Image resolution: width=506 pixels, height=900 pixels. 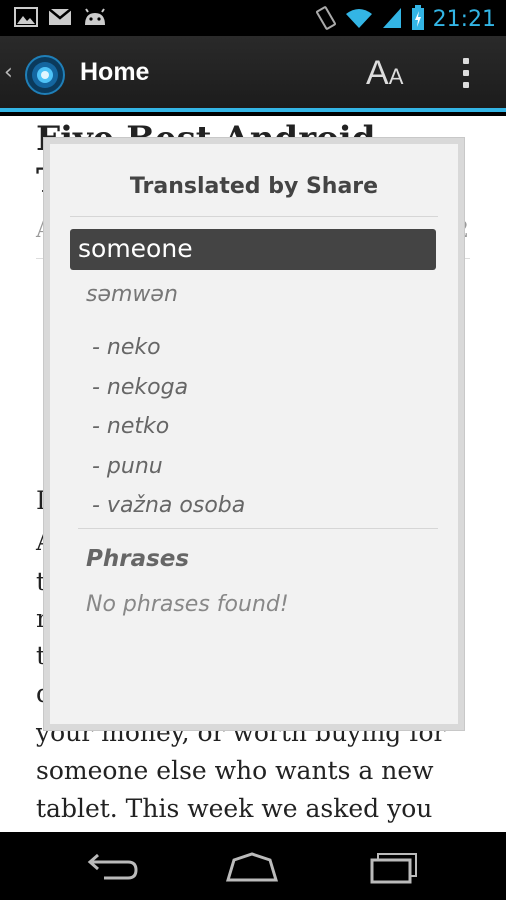 What do you see at coordinates (168, 467) in the screenshot?
I see `meaning-item: - punu` at bounding box center [168, 467].